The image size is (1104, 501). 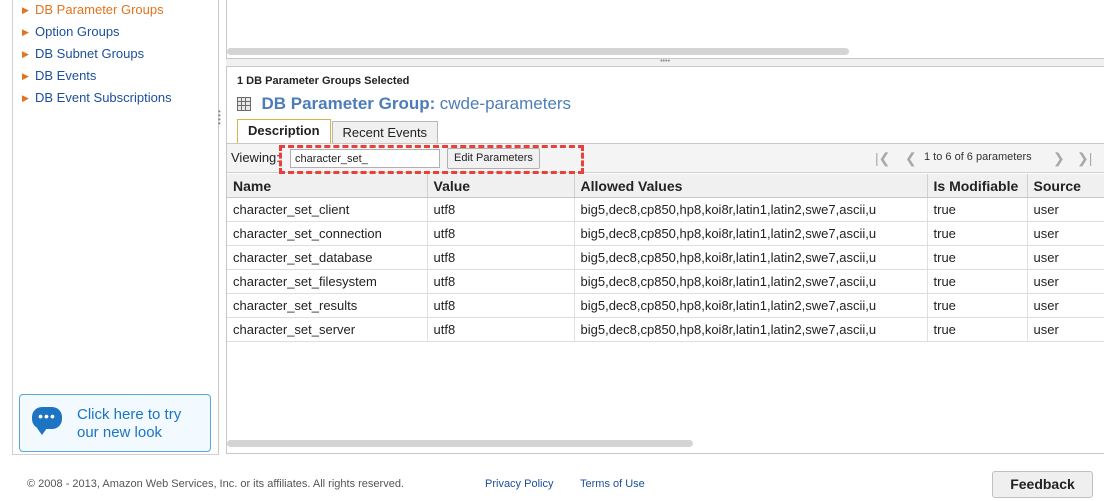 I want to click on column-header-value: Value, so click(x=501, y=186).